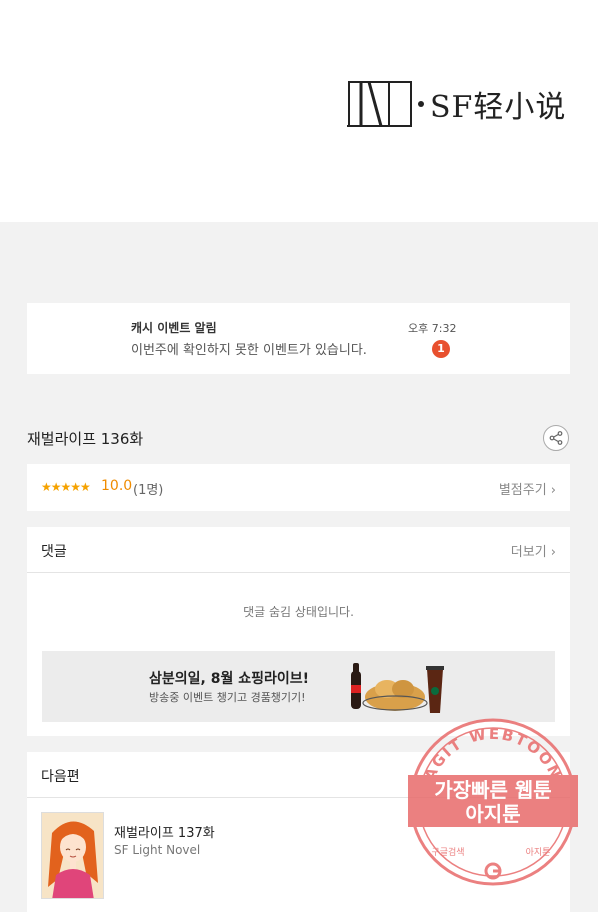 The height and width of the screenshot is (912, 598). What do you see at coordinates (174, 328) in the screenshot?
I see `notification-title: 캐시 이벤트 알림` at bounding box center [174, 328].